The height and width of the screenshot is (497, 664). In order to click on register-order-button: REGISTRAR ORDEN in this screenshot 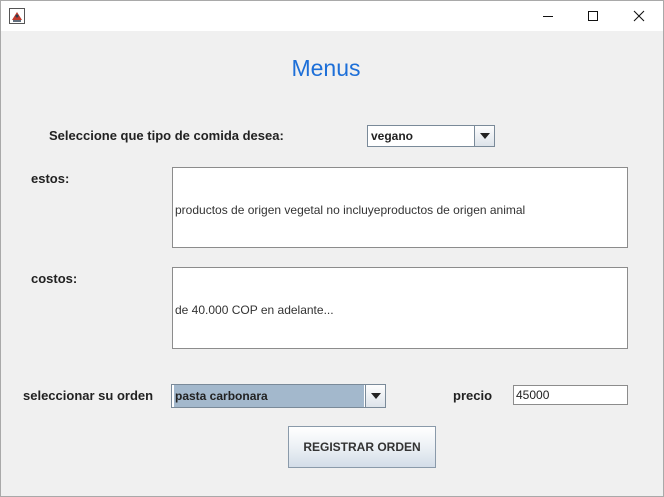, I will do `click(362, 447)`.